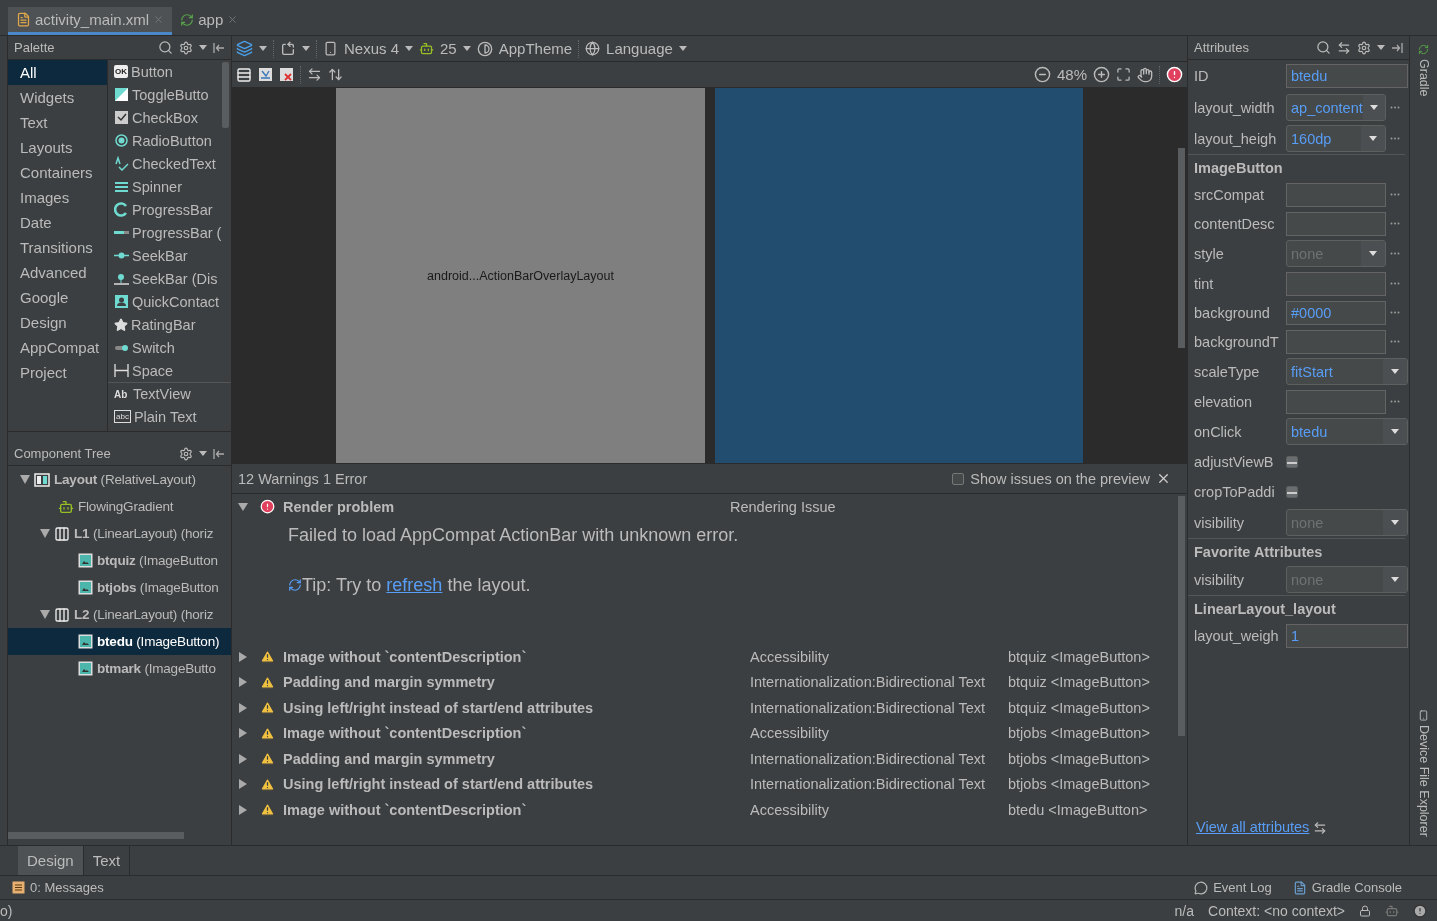  Describe the element at coordinates (57, 197) in the screenshot. I see `palette-category: Images` at that location.